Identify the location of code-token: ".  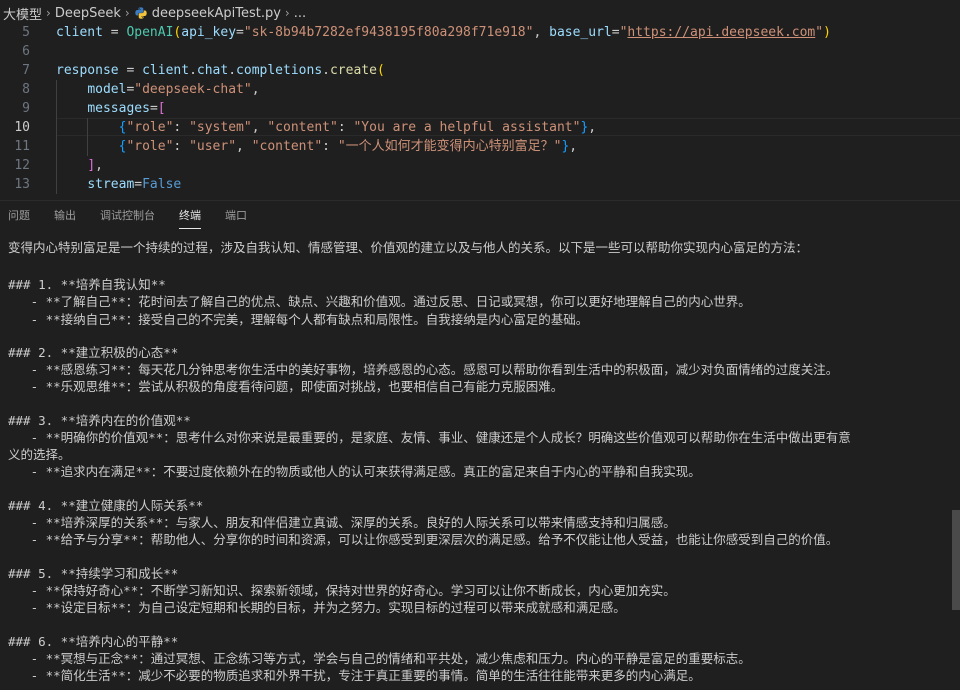
(819, 32).